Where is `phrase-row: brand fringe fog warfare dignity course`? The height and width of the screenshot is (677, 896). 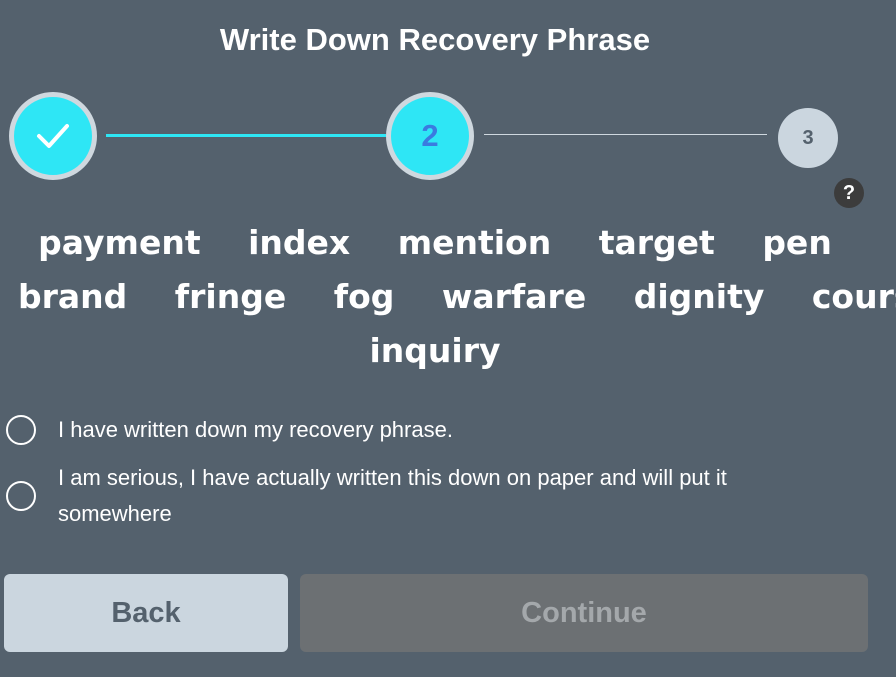 phrase-row: brand fringe fog warfare dignity course is located at coordinates (448, 297).